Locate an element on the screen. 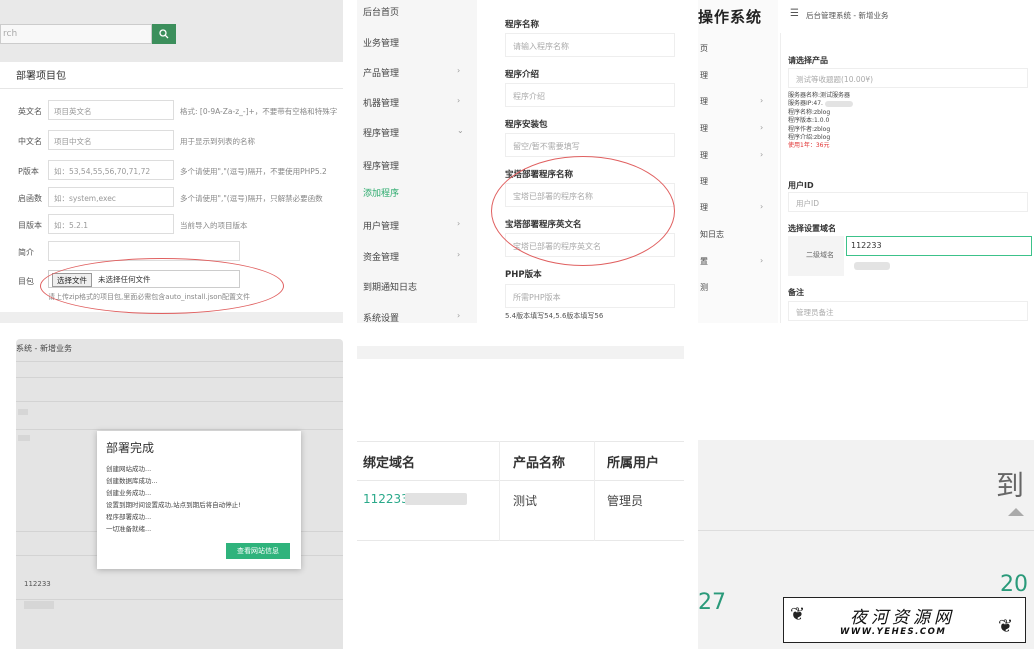  owner-cell: 管理员 is located at coordinates (625, 501).